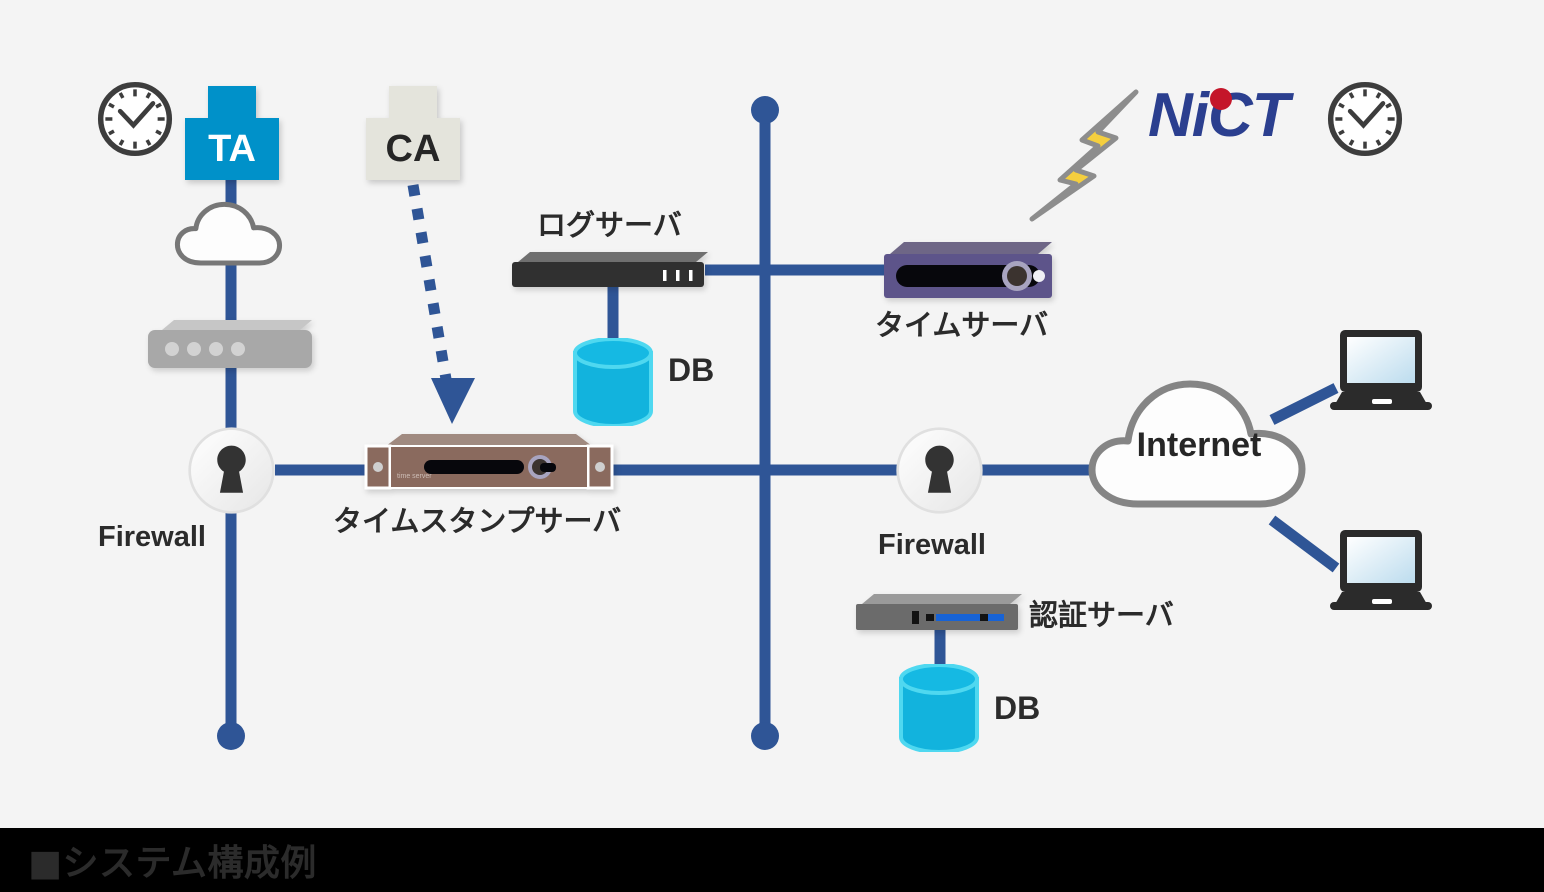 The height and width of the screenshot is (892, 1544). What do you see at coordinates (1084, 158) in the screenshot?
I see `lightning-bolt-icon` at bounding box center [1084, 158].